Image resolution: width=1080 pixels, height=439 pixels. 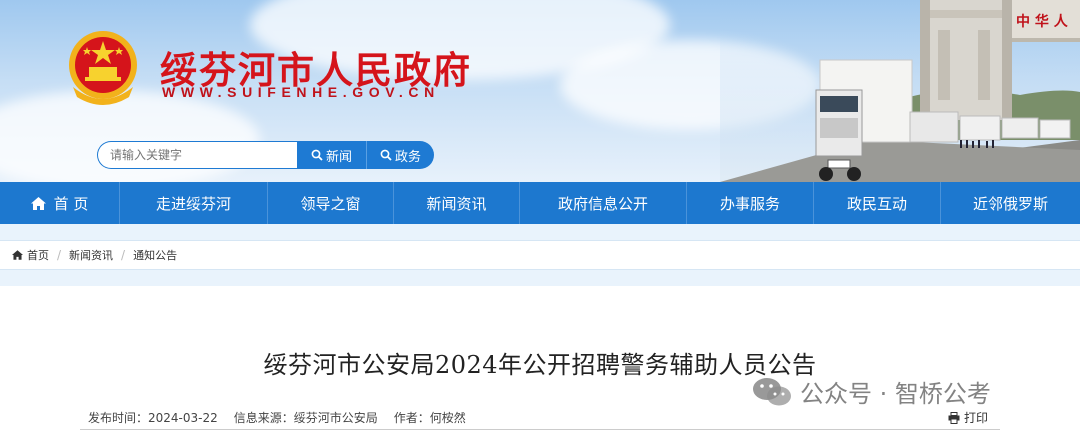 I want to click on nav-item-label: 办事服务, so click(x=749, y=203).